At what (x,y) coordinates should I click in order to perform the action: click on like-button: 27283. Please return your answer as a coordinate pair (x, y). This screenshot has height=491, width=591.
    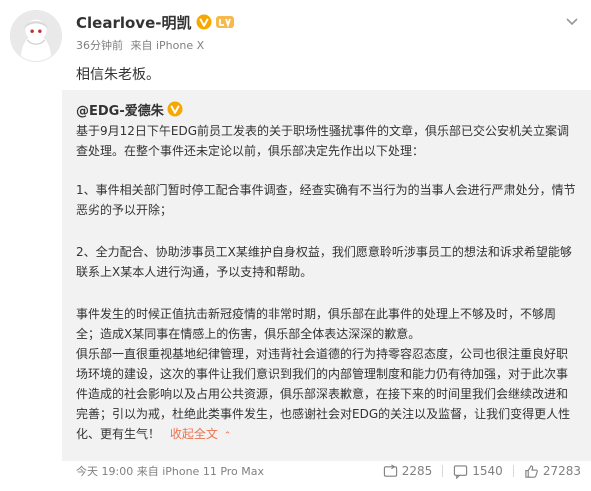
    Looking at the image, I should click on (552, 471).